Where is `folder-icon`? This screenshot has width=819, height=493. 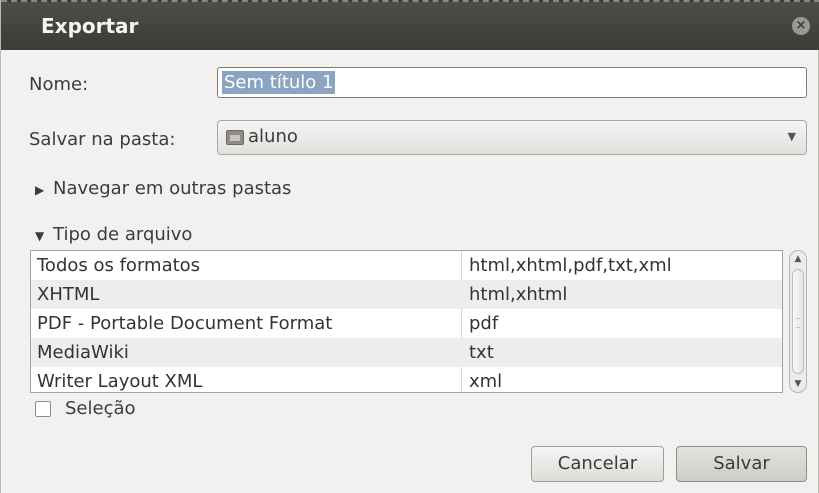
folder-icon is located at coordinates (235, 137).